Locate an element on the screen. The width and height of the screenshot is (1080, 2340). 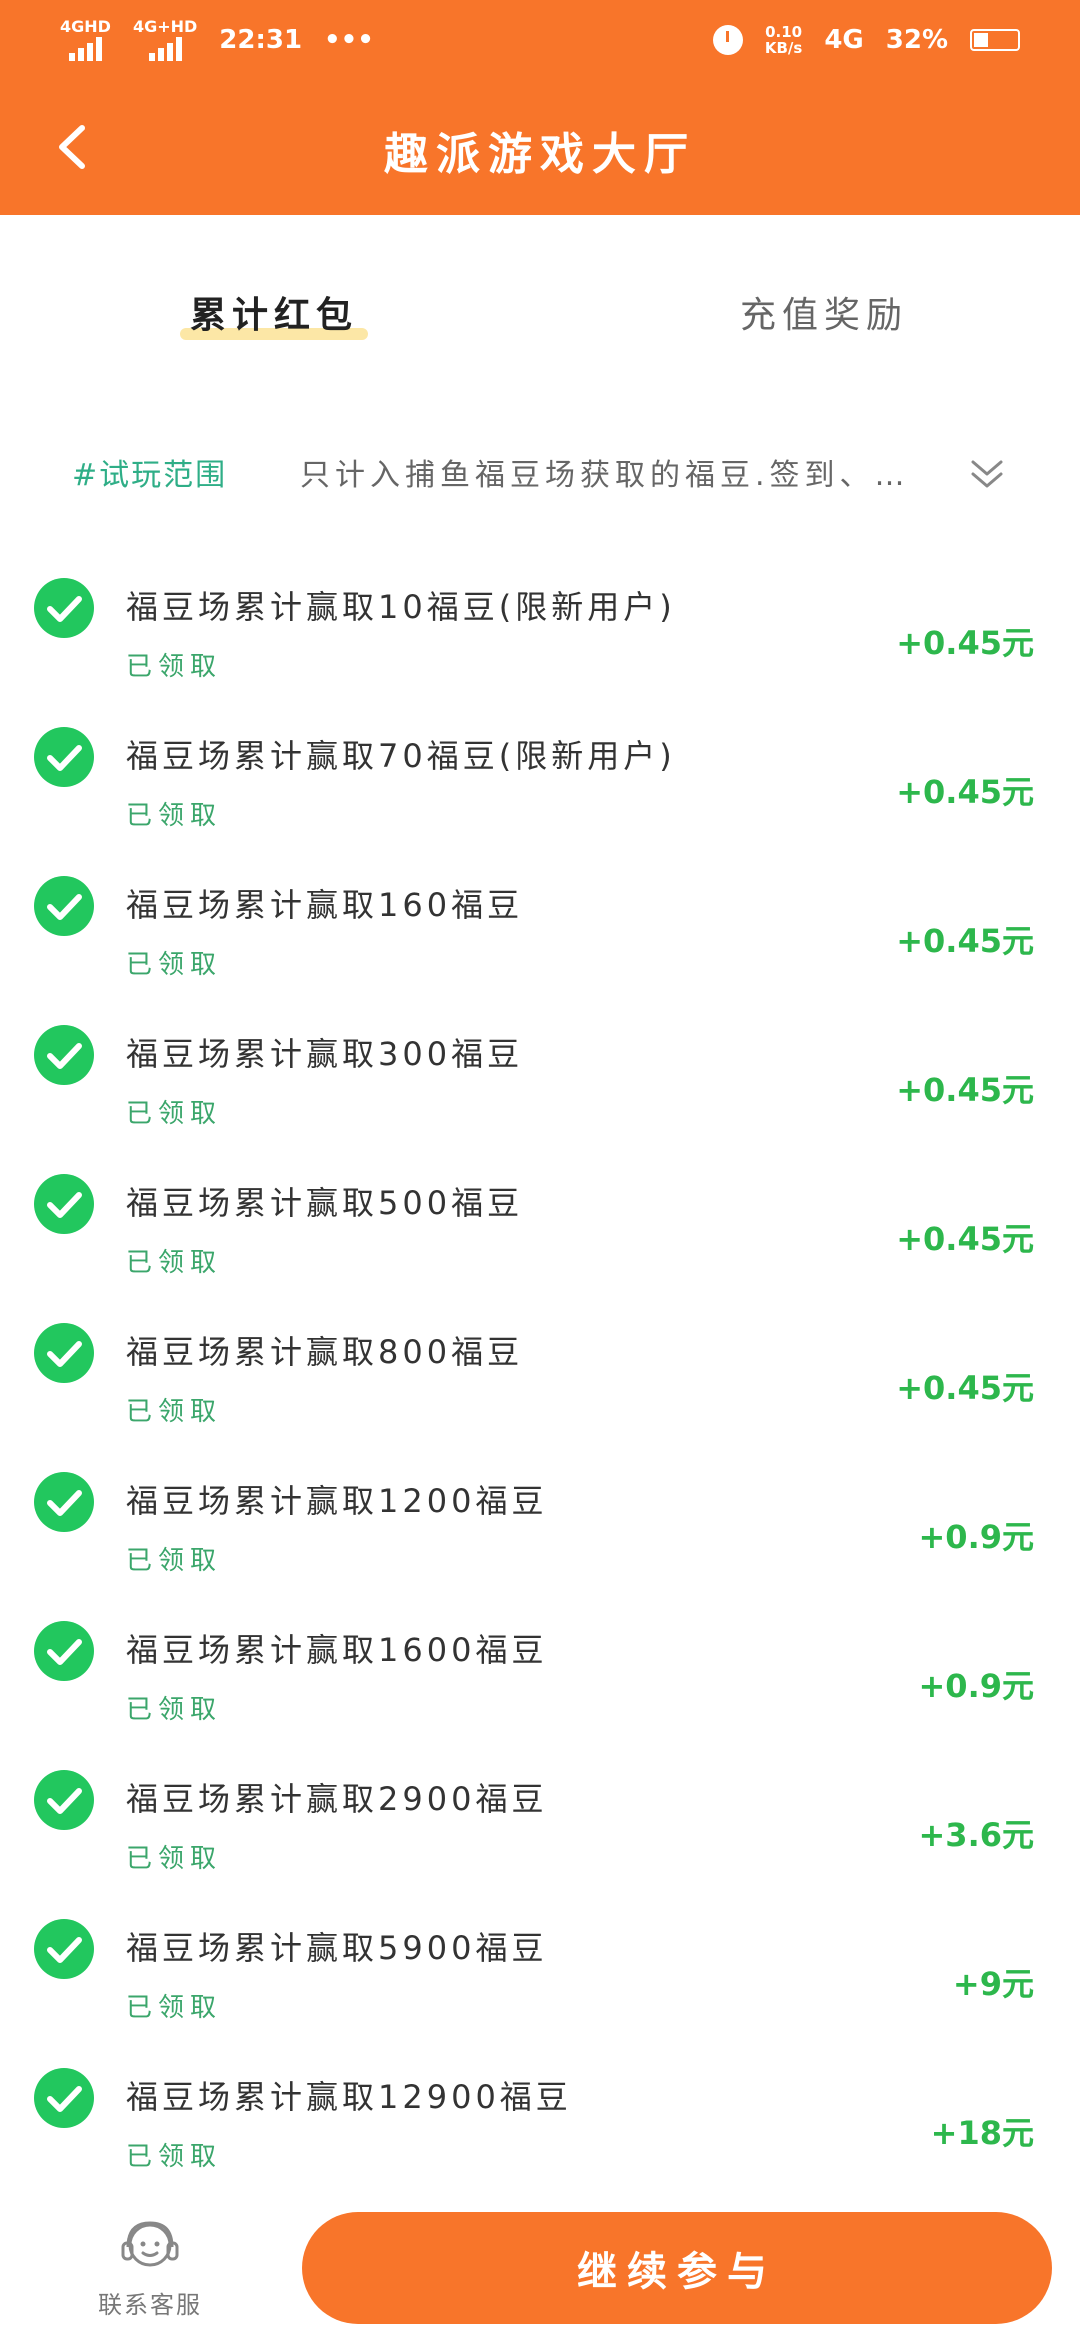
tab-accumulated-redpacket: 累计红包 is located at coordinates (274, 312).